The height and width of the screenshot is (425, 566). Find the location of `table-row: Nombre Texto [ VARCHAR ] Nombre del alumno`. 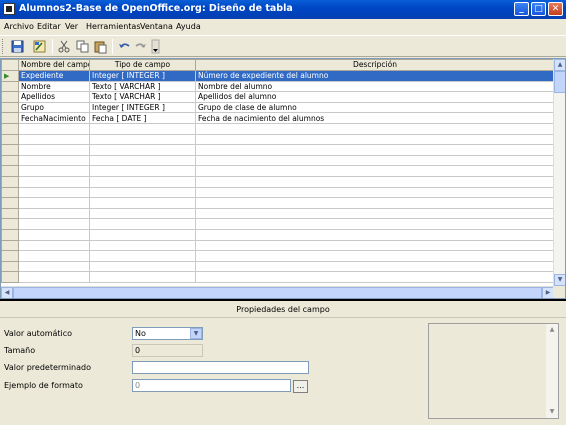

table-row: Nombre Texto [ VARCHAR ] Nombre del alumno is located at coordinates (278, 86).